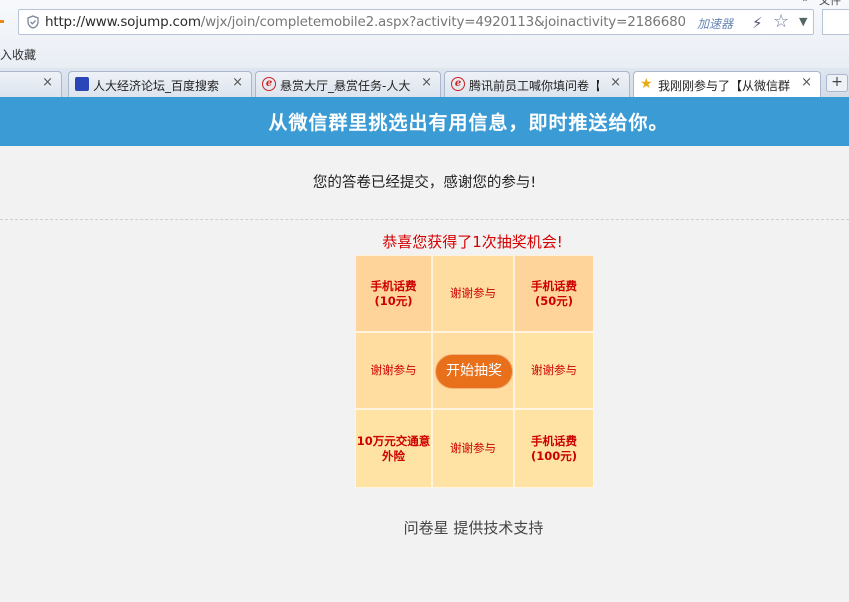 This screenshot has width=849, height=602. What do you see at coordinates (835, 22) in the screenshot?
I see `search-box` at bounding box center [835, 22].